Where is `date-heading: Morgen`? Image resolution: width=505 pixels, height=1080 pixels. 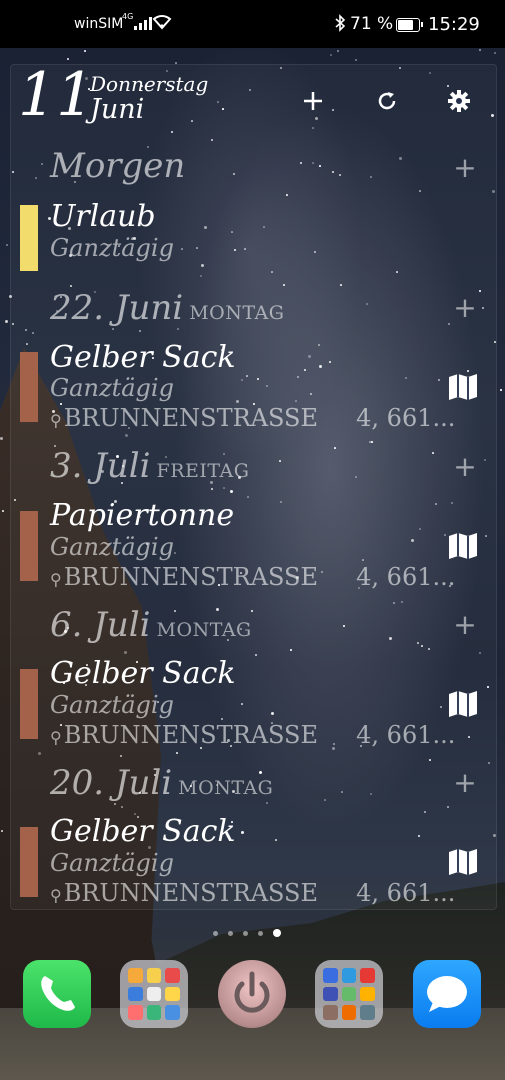
date-heading: Morgen is located at coordinates (118, 166).